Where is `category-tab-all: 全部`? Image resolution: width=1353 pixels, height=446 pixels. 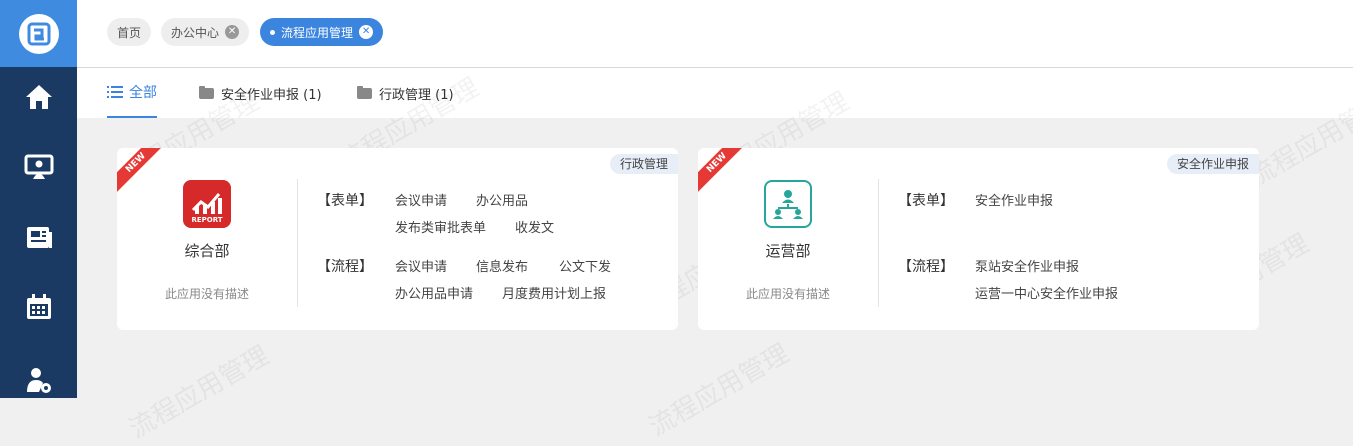 category-tab-all: 全部 is located at coordinates (132, 93).